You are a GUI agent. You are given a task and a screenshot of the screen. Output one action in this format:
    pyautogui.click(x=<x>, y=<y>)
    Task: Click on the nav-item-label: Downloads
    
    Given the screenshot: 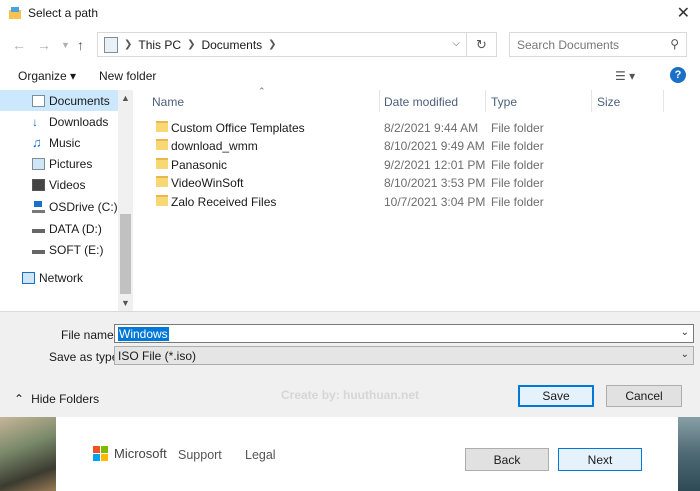 What is the action you would take?
    pyautogui.click(x=79, y=121)
    